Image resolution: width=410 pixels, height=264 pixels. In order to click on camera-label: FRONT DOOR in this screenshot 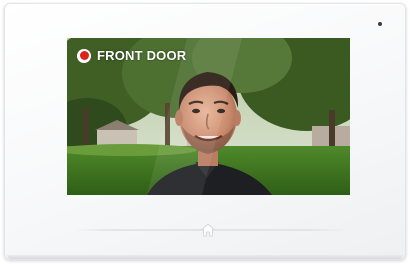, I will do `click(131, 55)`.